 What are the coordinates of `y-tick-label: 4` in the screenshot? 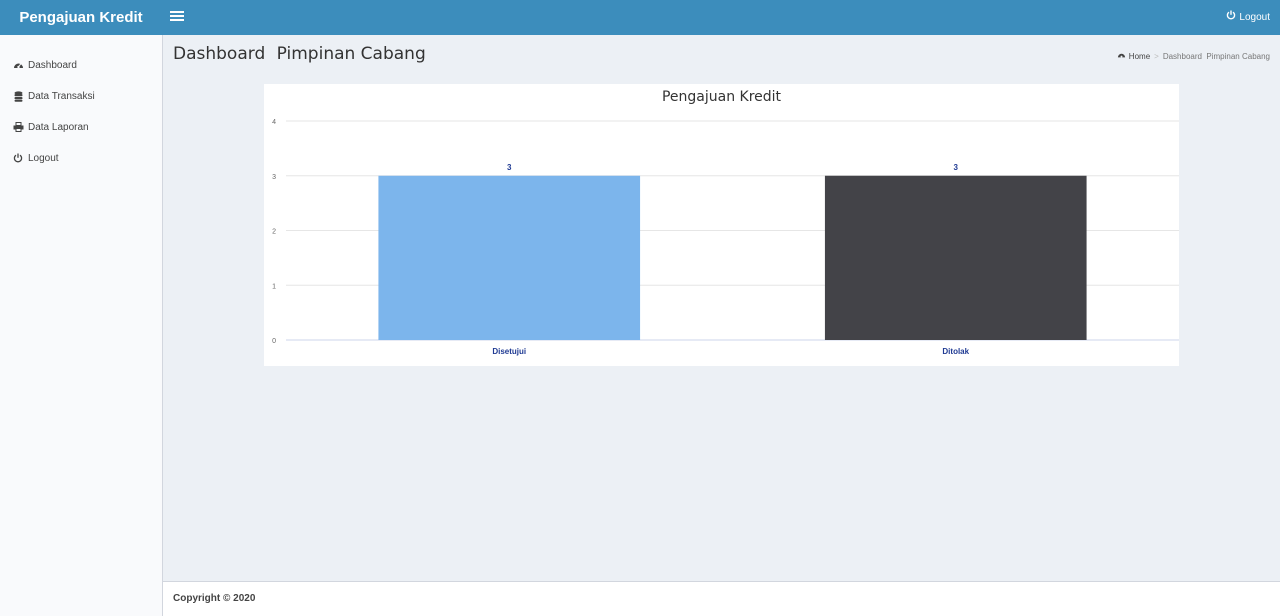 It's located at (274, 122).